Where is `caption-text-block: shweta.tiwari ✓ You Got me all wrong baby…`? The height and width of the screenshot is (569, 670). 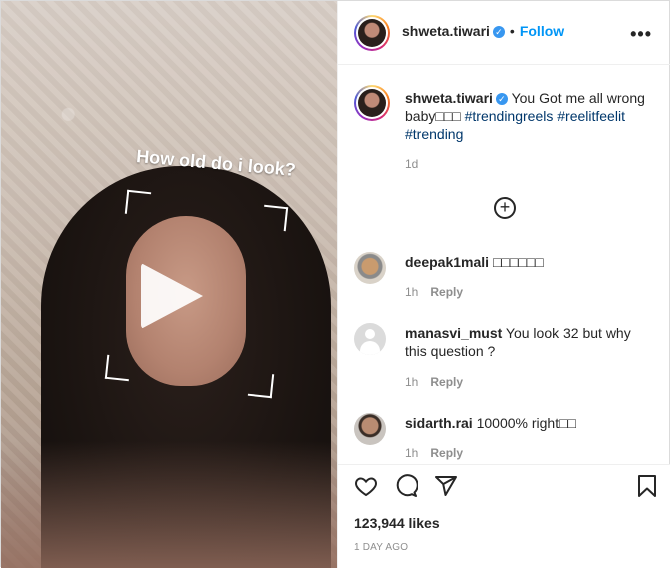 caption-text-block: shweta.tiwari ✓ You Got me all wrong baby… is located at coordinates (530, 131).